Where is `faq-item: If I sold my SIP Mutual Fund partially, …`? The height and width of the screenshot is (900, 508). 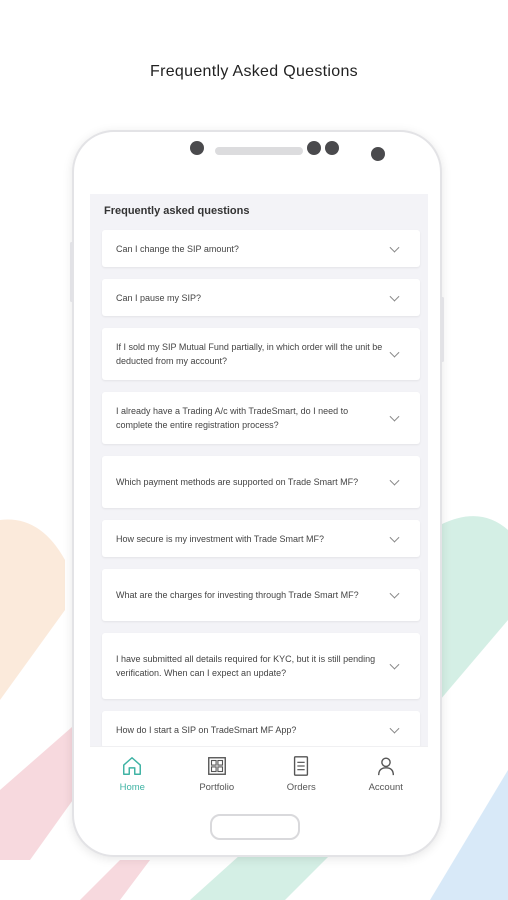
faq-item: If I sold my SIP Mutual Fund partially, … is located at coordinates (261, 354).